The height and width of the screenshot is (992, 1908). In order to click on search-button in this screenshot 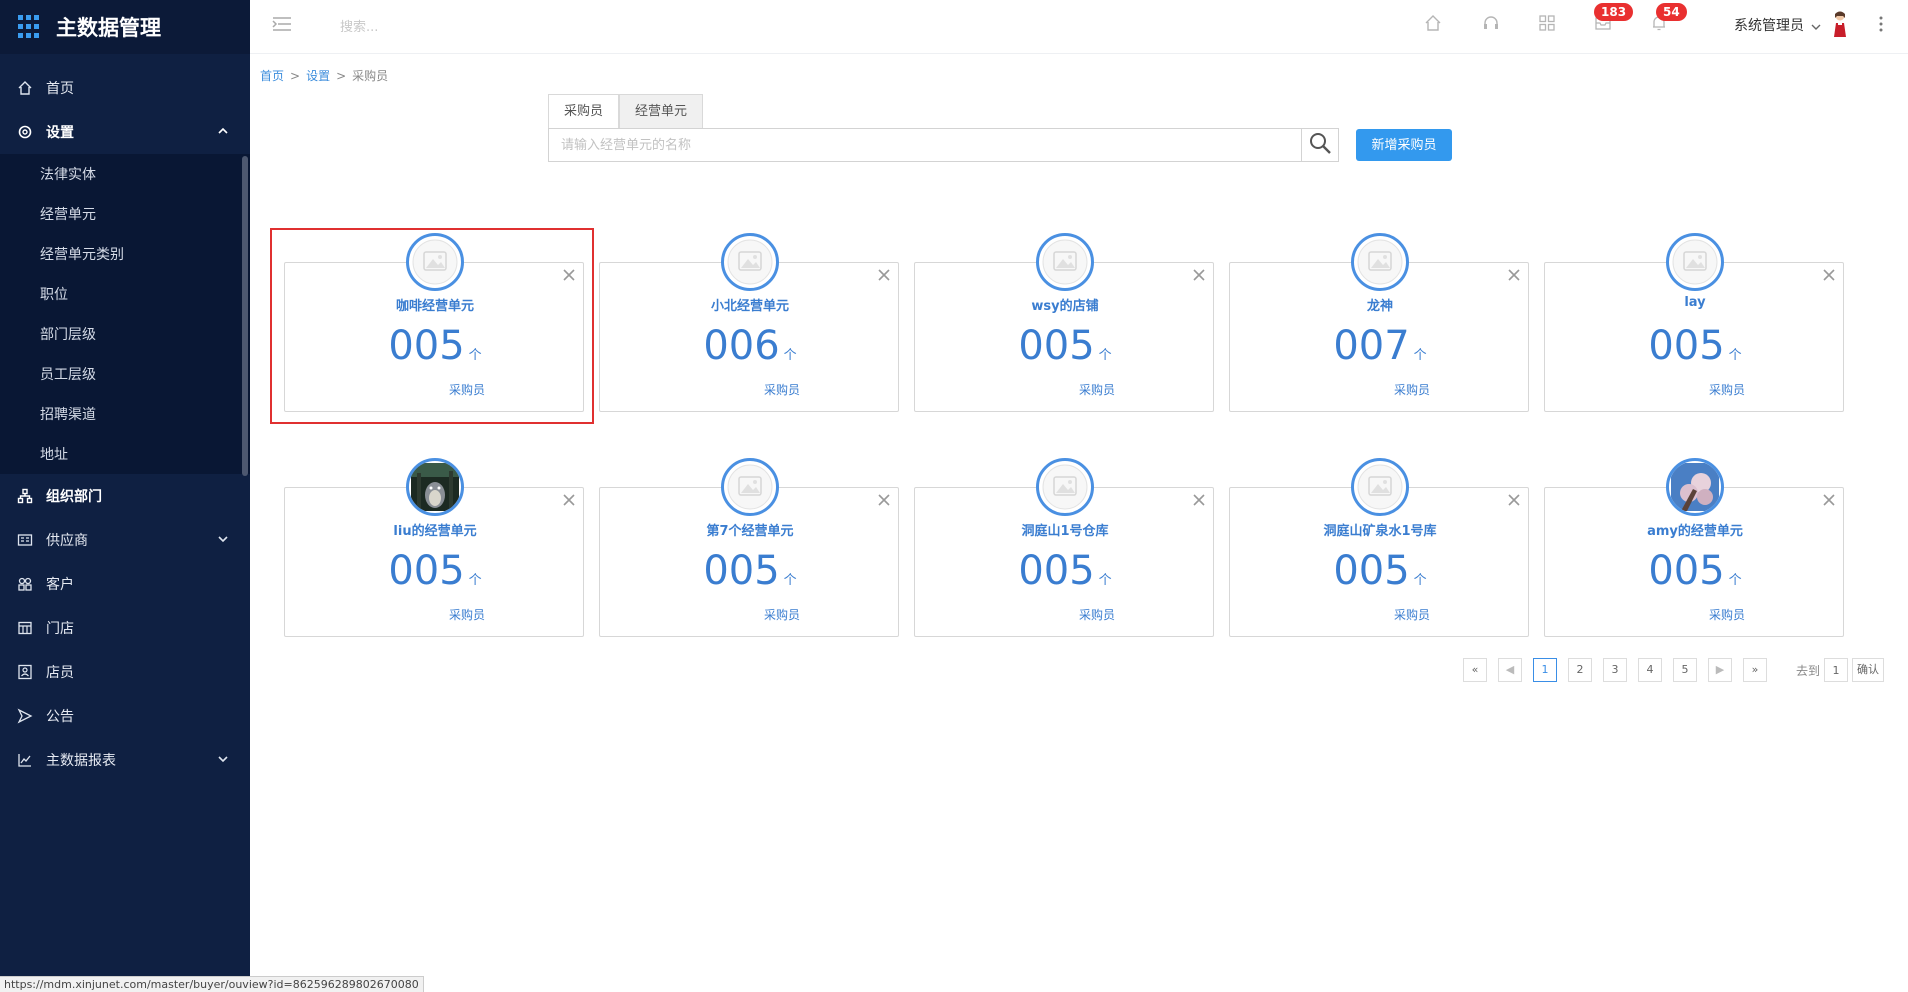, I will do `click(1320, 145)`.